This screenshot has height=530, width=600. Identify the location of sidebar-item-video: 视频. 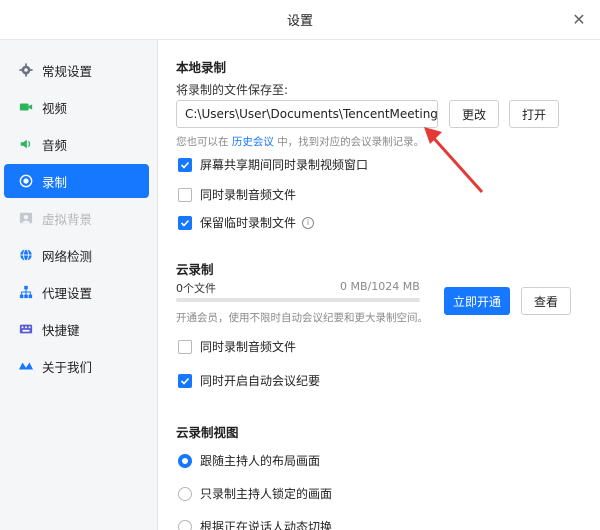
(76, 107).